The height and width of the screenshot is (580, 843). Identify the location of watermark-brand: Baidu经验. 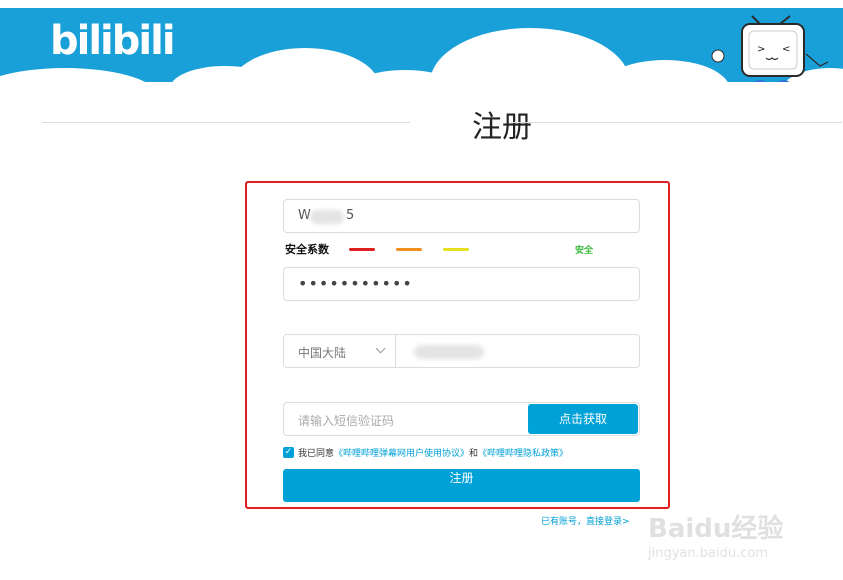
(716, 529).